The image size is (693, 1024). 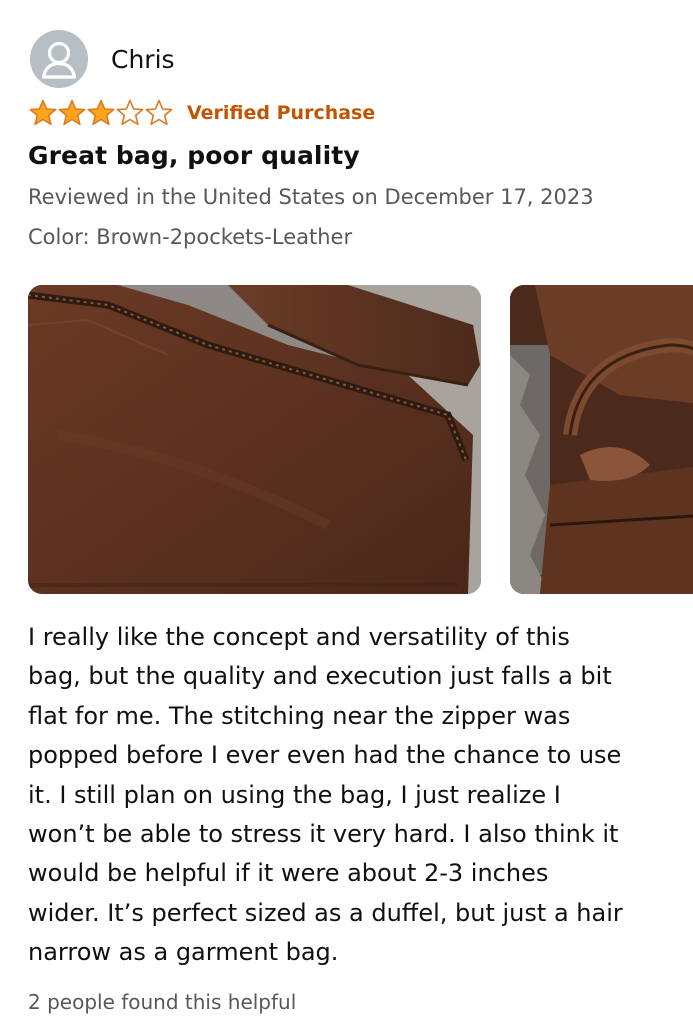 I want to click on product-variant: Color: Brown-2pockets-Leather, so click(x=190, y=237).